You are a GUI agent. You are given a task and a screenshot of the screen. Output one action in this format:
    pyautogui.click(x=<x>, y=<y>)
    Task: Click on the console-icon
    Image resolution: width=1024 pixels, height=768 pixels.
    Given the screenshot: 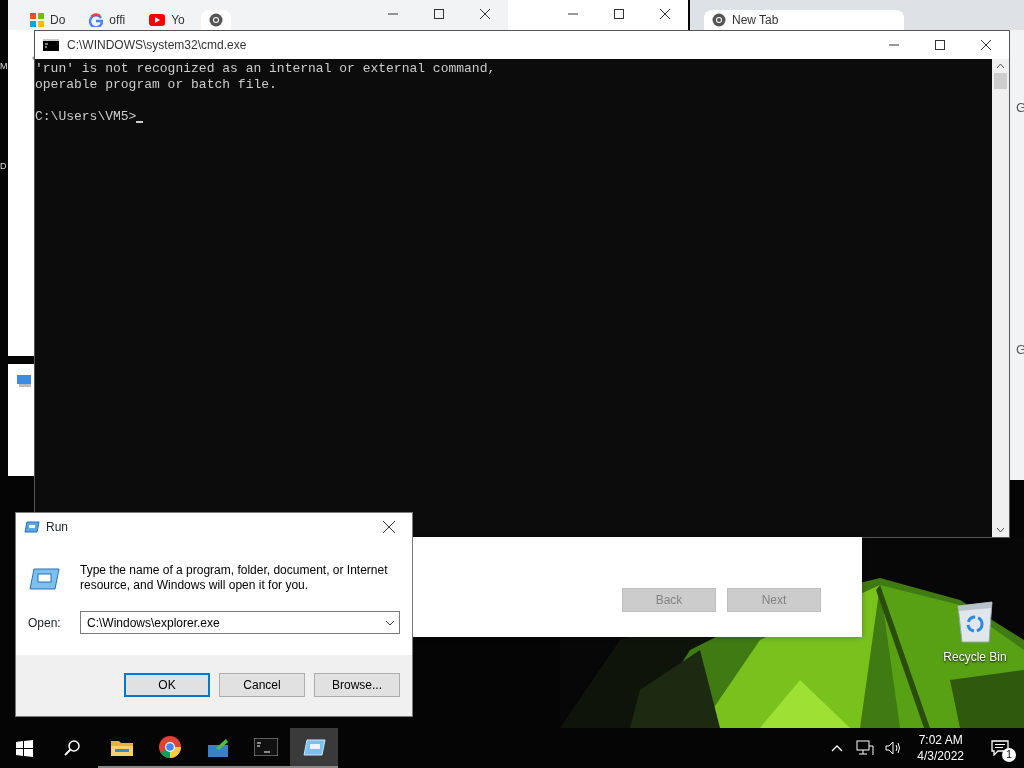 What is the action you would take?
    pyautogui.click(x=51, y=45)
    